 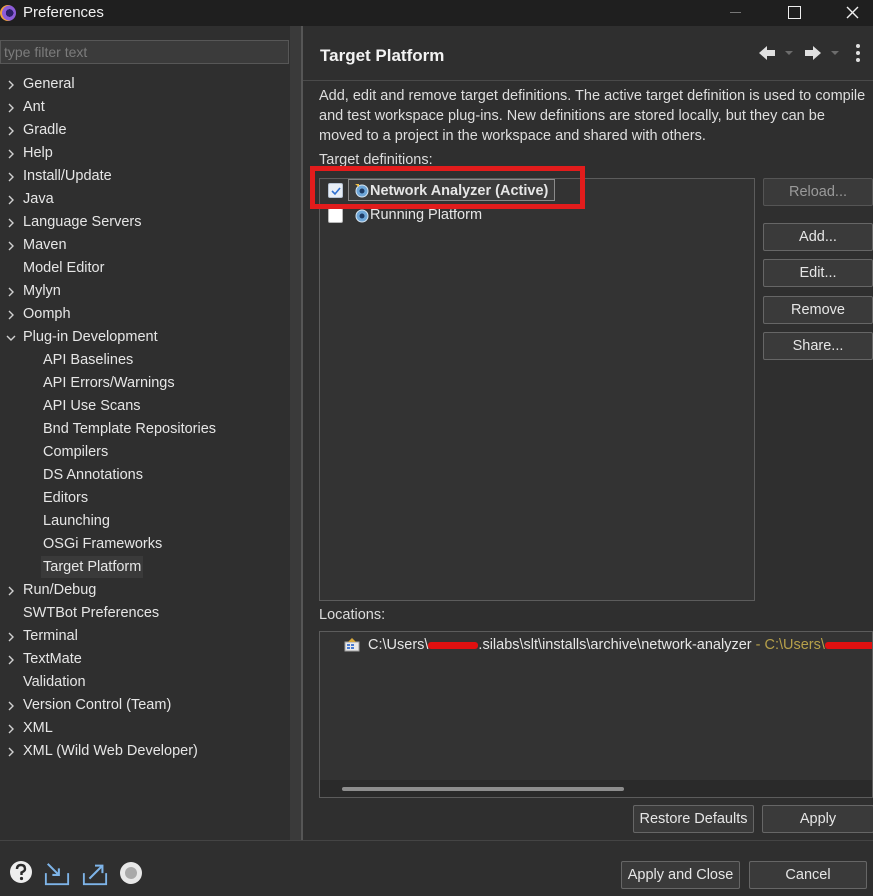 What do you see at coordinates (144, 245) in the screenshot?
I see `tree-item: Maven` at bounding box center [144, 245].